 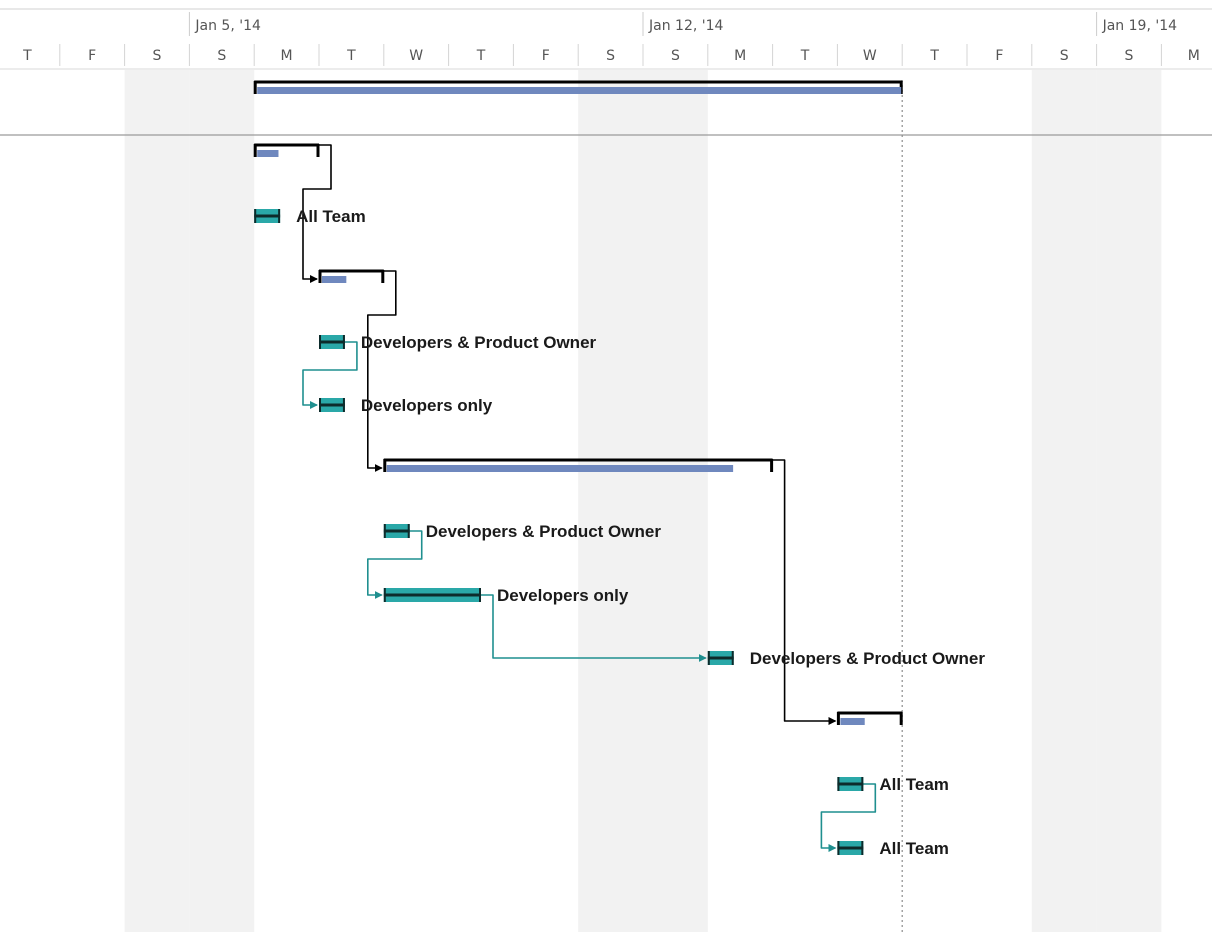 What do you see at coordinates (686, 26) in the screenshot?
I see `week-label: Jan 12, '14` at bounding box center [686, 26].